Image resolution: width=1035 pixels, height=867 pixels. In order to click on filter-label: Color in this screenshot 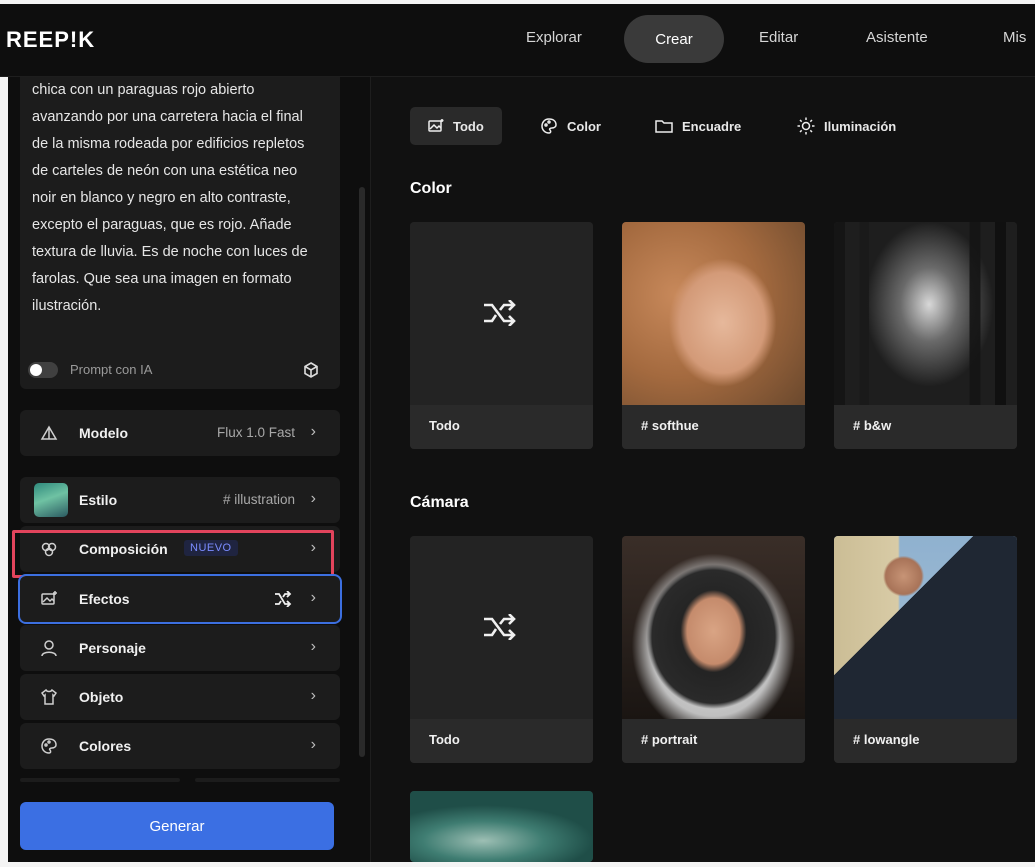, I will do `click(584, 126)`.